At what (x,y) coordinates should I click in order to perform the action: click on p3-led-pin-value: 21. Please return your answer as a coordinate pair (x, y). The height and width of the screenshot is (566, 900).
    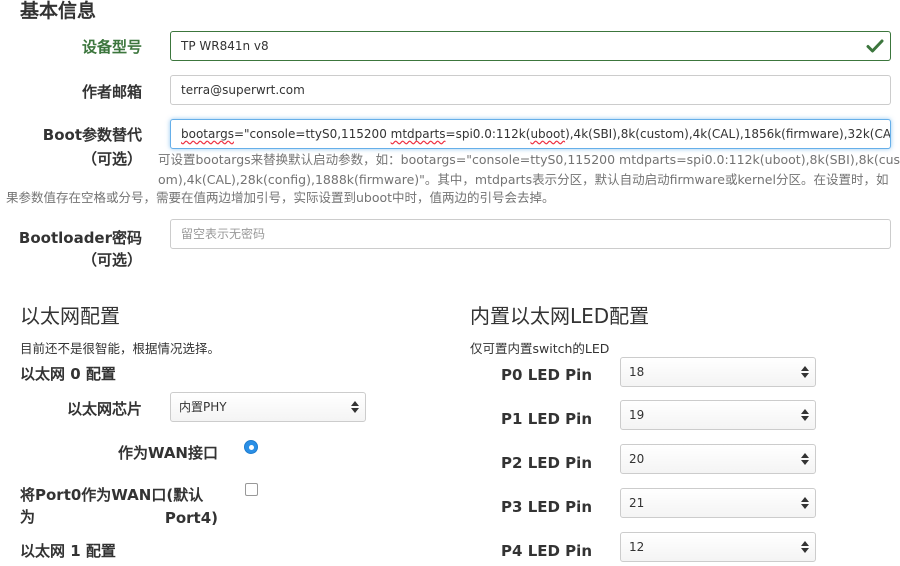
    Looking at the image, I should click on (637, 503).